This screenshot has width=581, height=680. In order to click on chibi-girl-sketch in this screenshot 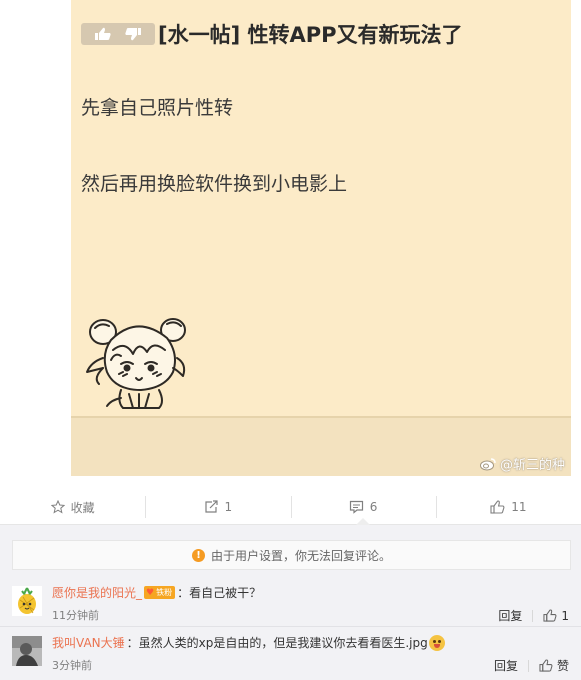, I will do `click(136, 363)`.